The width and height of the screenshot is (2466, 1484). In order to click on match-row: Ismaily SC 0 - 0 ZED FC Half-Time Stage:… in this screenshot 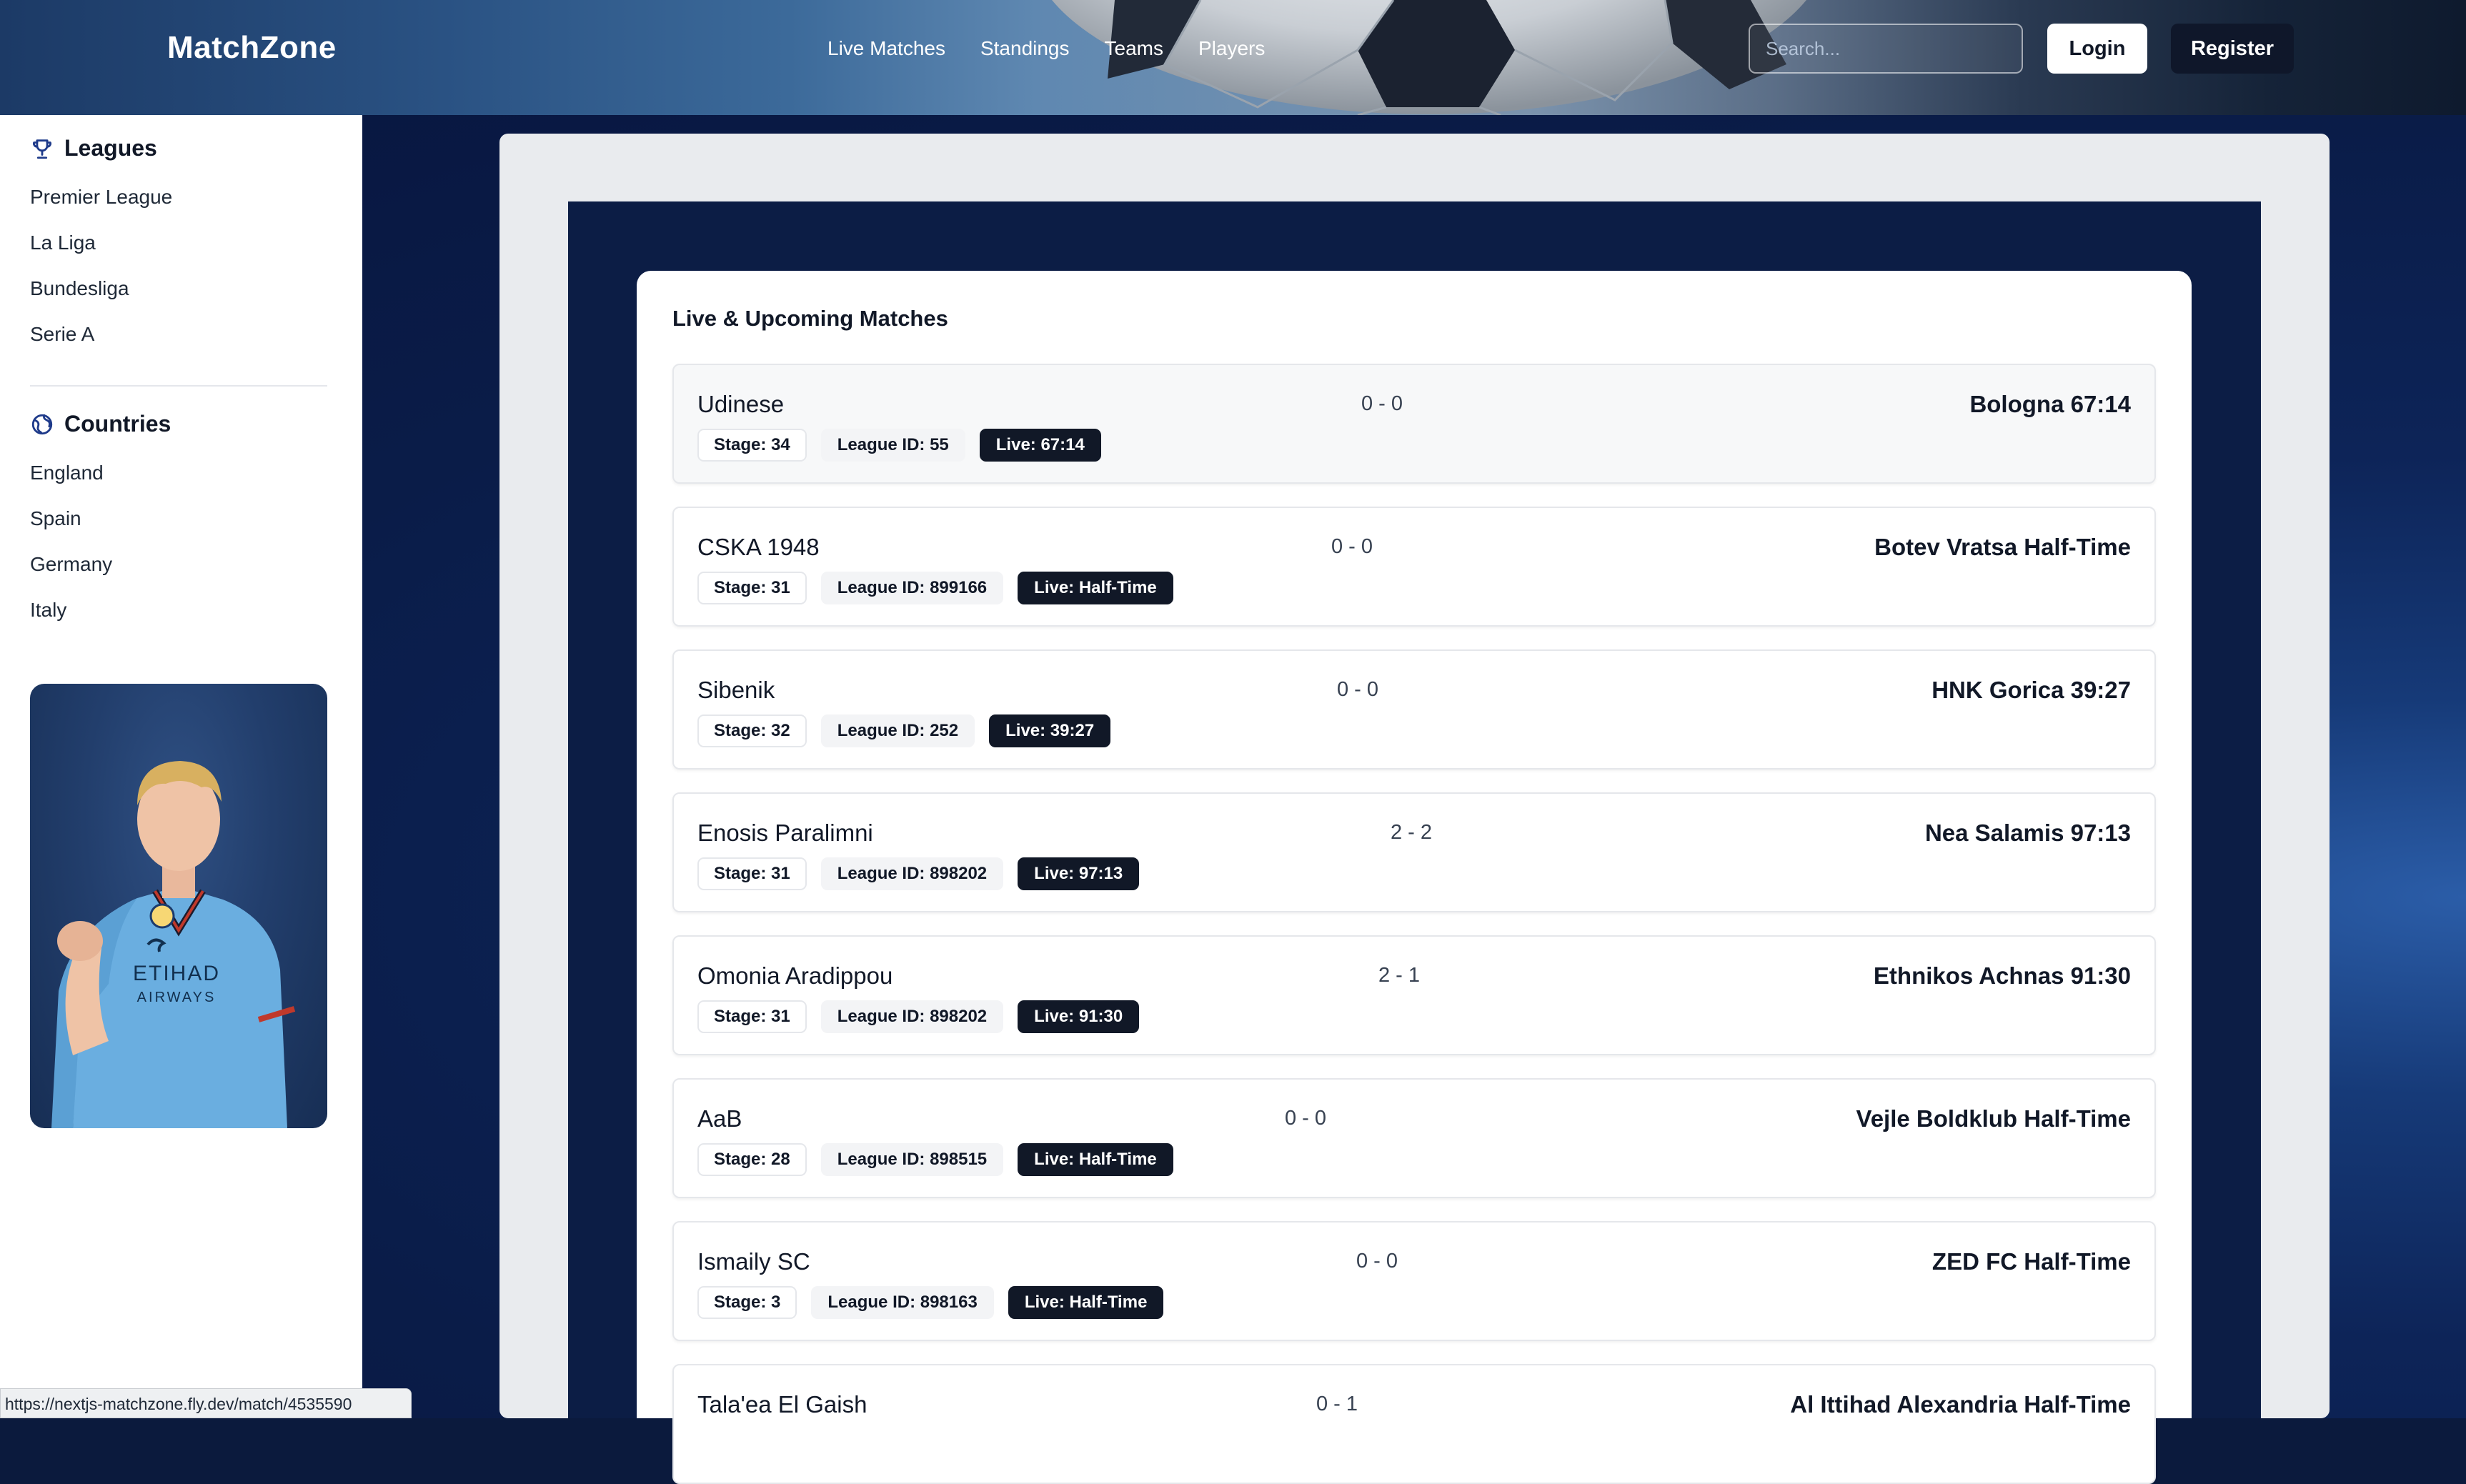, I will do `click(1414, 1281)`.